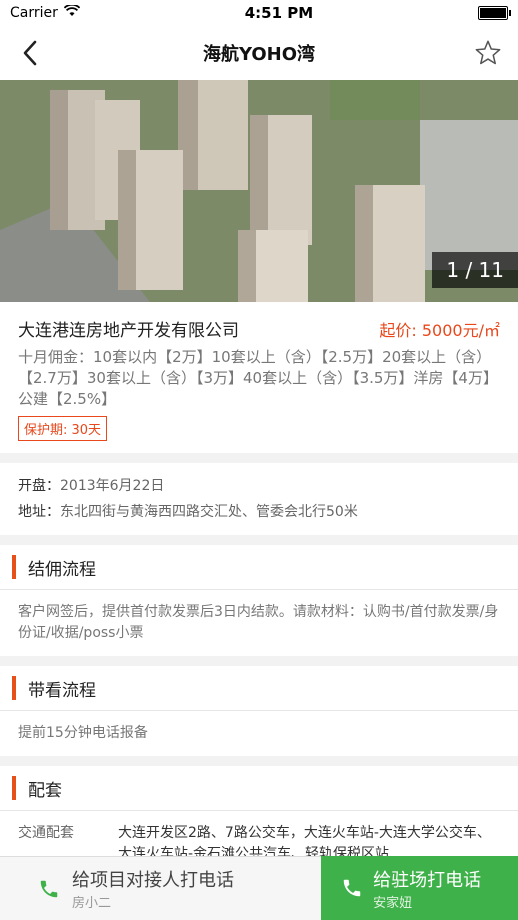  I want to click on project-info: 开盘：2013年6月22日 地址：东北四街与黄海西四路交汇处、管委会北行50米, so click(259, 499).